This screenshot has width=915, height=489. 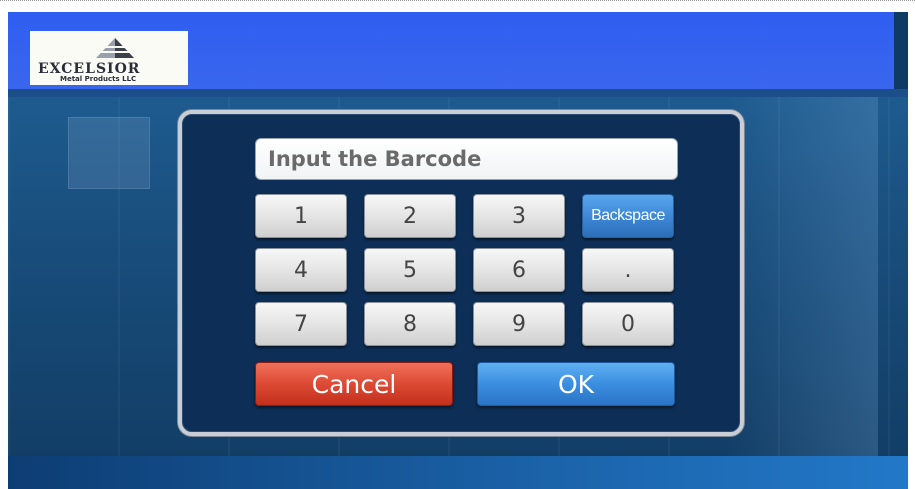 I want to click on company-logo: EXCELSIOR Metal Products LLC, so click(x=109, y=58).